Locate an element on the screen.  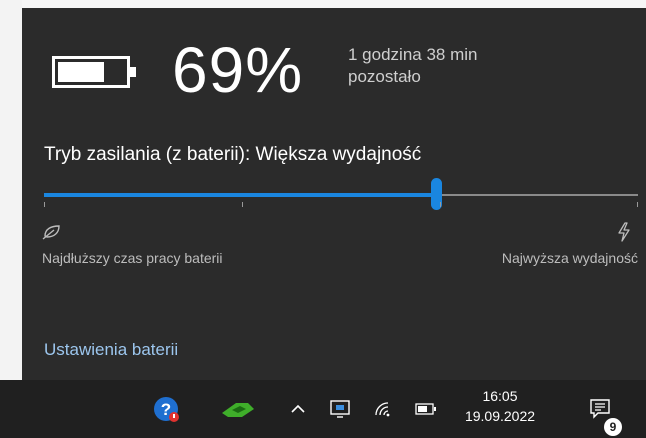
taskbar: ? 16:05 19.09.2022 is located at coordinates (323, 409).